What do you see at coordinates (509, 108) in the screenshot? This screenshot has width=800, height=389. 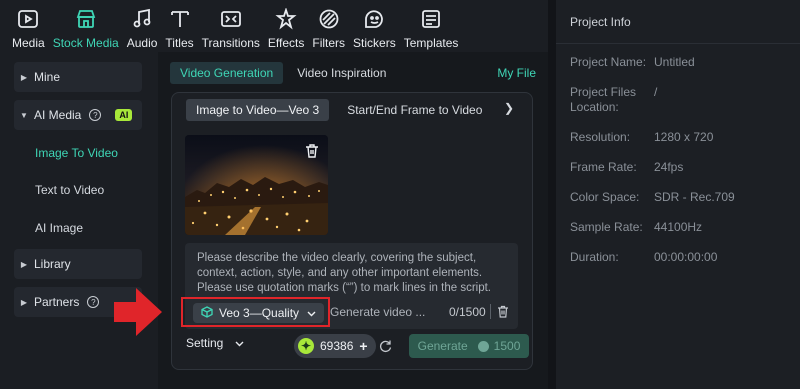 I see `chevron-right-icon: ❯` at bounding box center [509, 108].